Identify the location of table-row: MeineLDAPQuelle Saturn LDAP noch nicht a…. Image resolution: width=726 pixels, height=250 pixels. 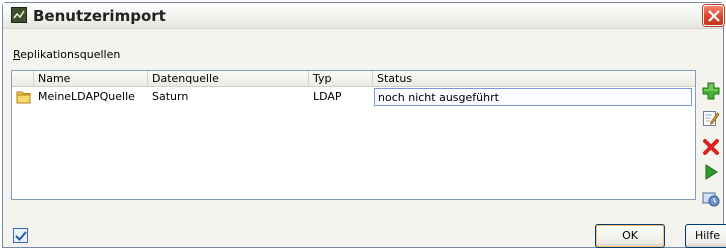
(353, 97).